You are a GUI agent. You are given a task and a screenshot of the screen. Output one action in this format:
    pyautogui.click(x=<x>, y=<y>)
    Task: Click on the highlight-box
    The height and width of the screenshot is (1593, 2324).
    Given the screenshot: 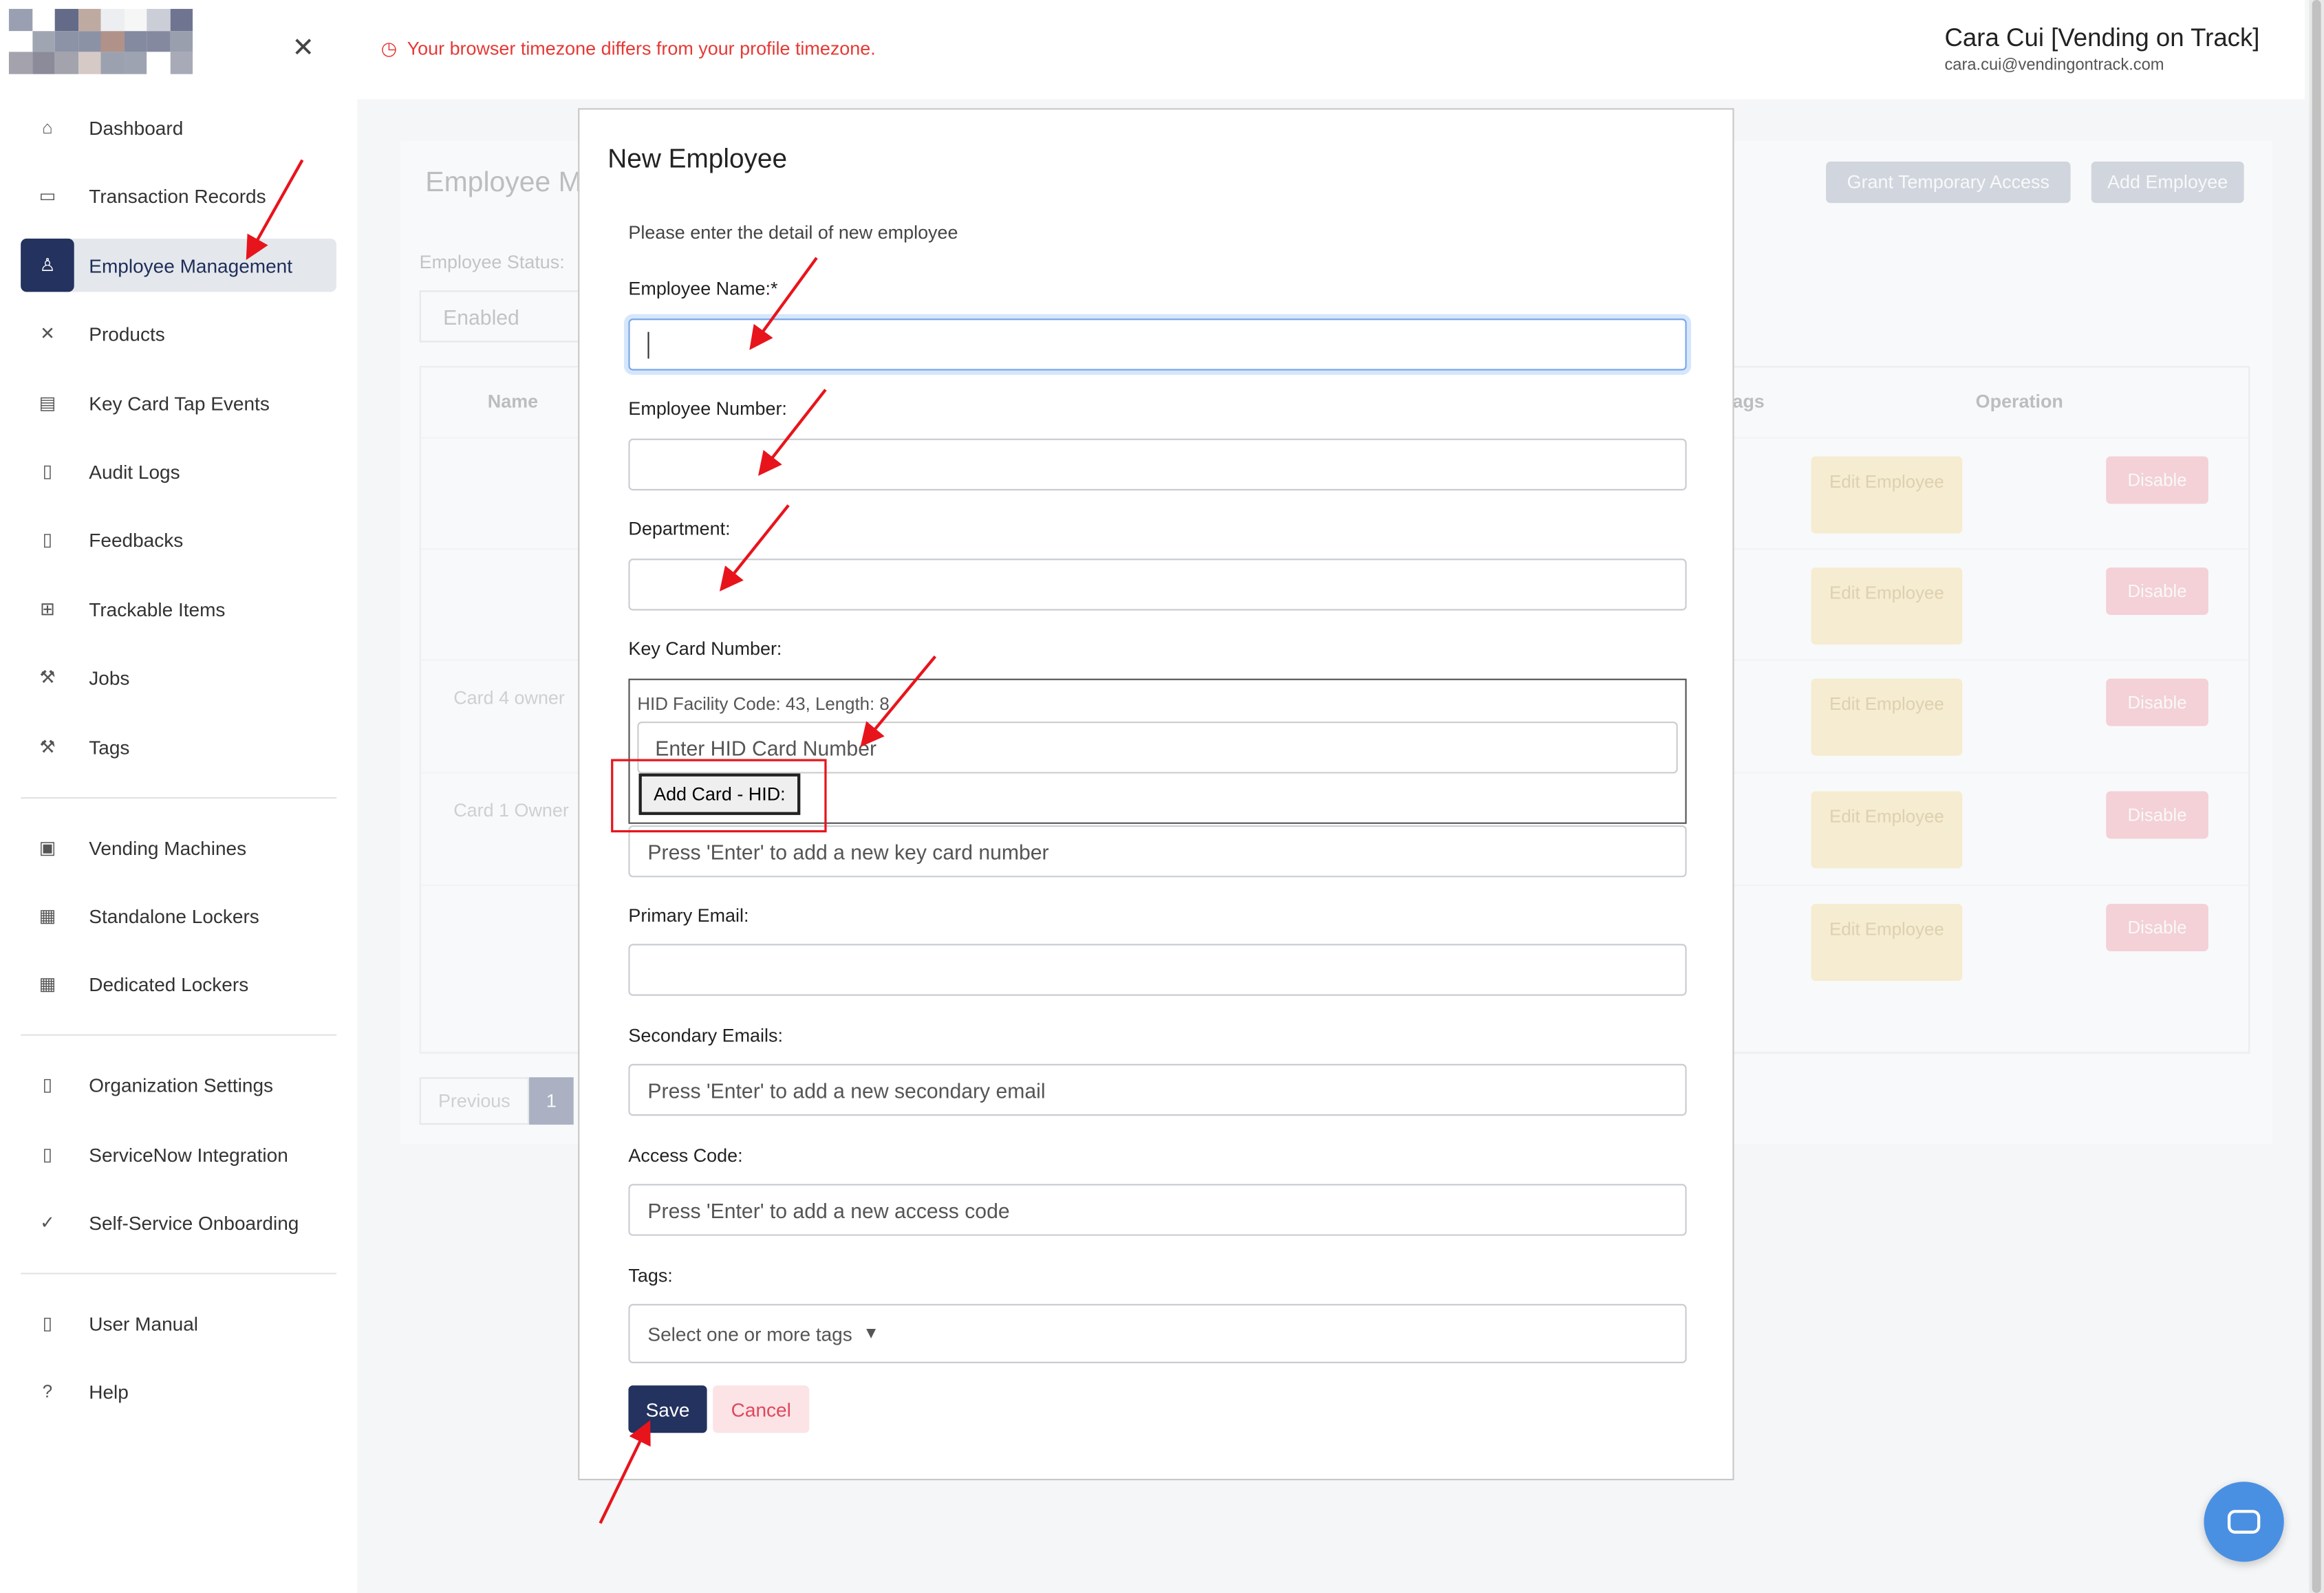 What is the action you would take?
    pyautogui.click(x=719, y=796)
    